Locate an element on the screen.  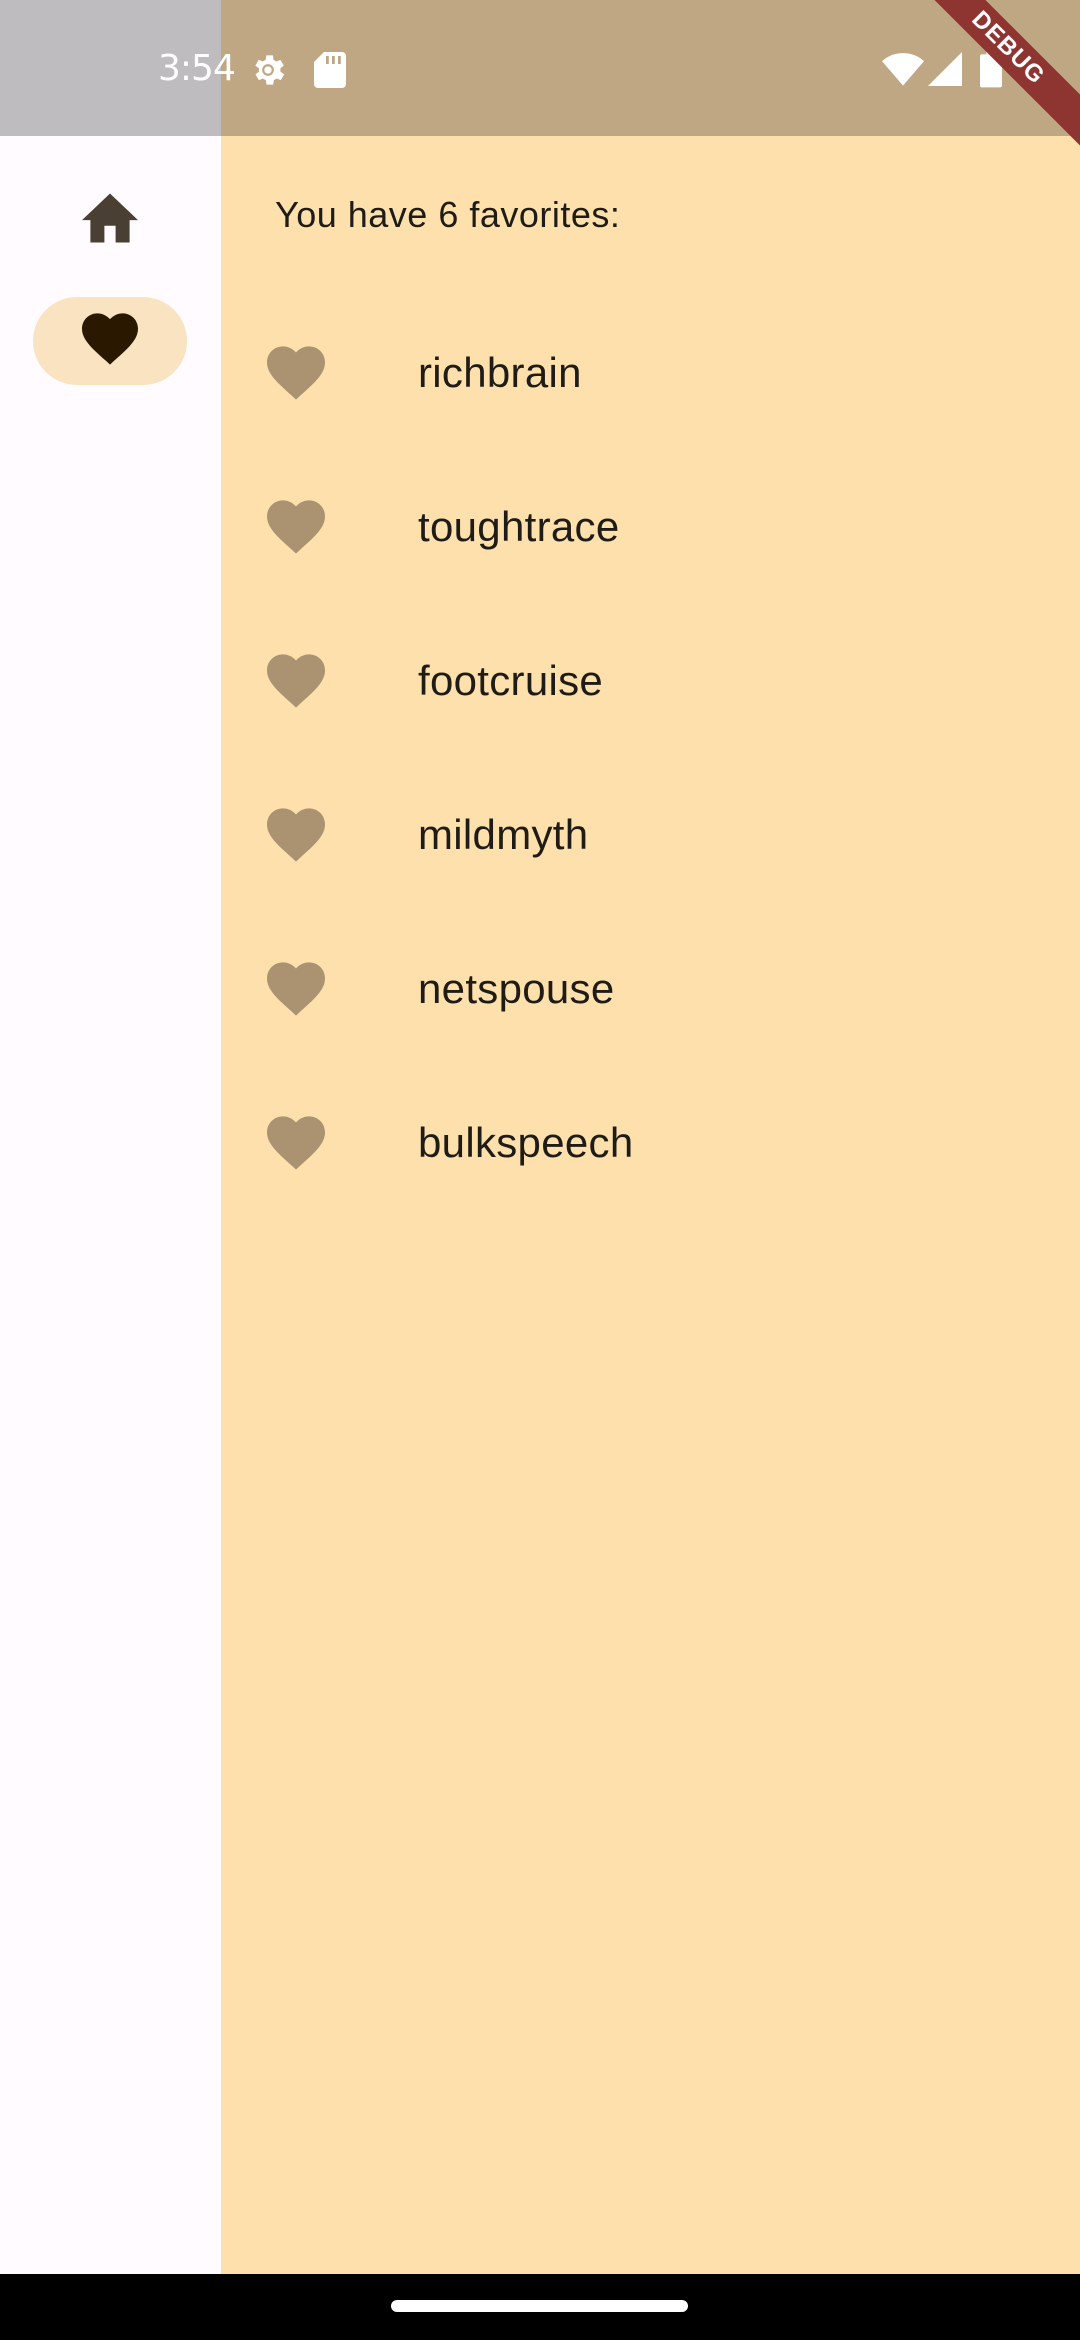
home-icon is located at coordinates (110, 220).